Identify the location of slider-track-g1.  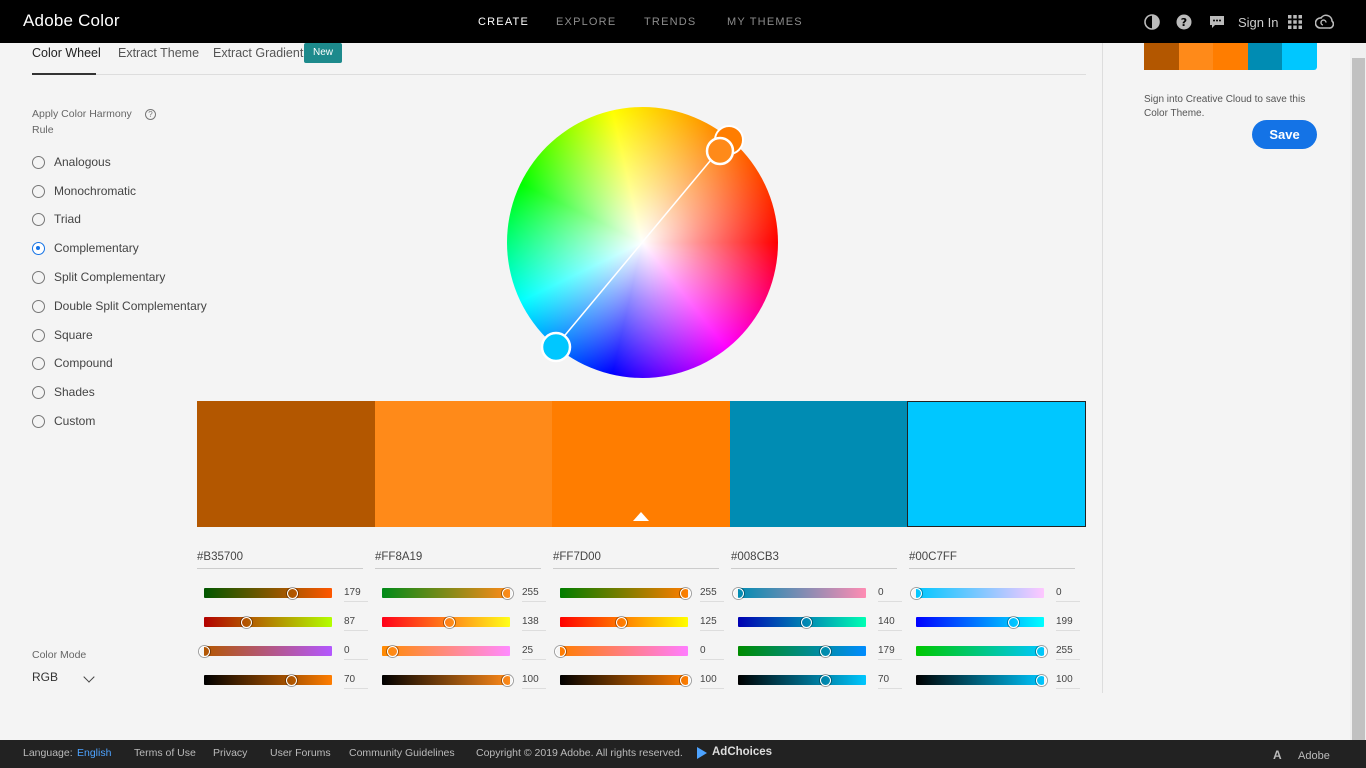
(268, 622).